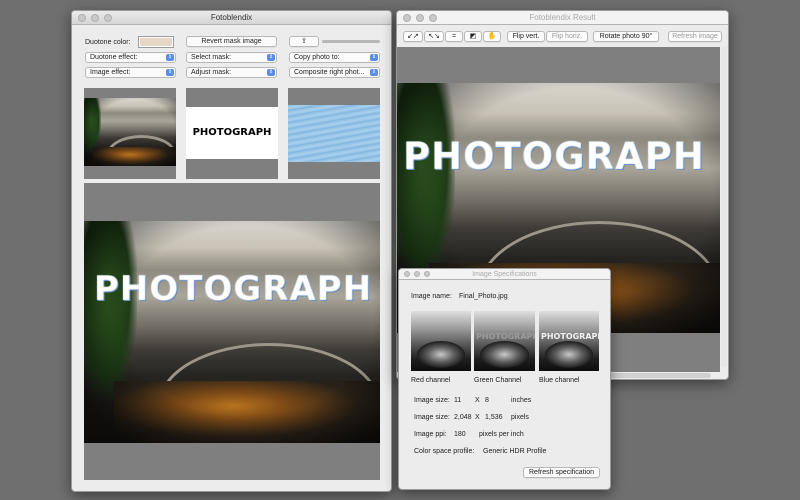  I want to click on photo-thumbnail, so click(130, 132).